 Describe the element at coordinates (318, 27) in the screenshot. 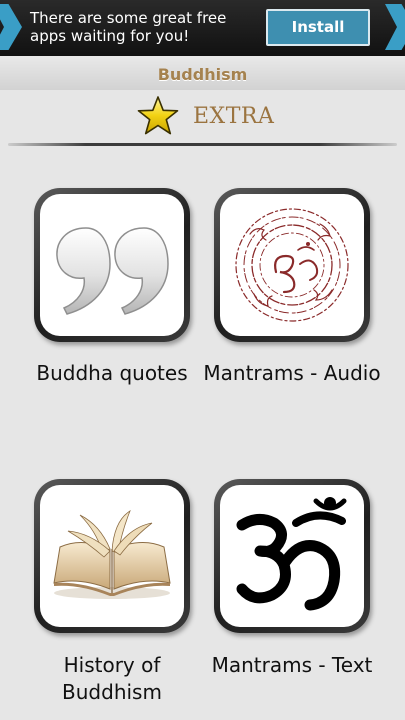

I see `install-button: Install` at that location.